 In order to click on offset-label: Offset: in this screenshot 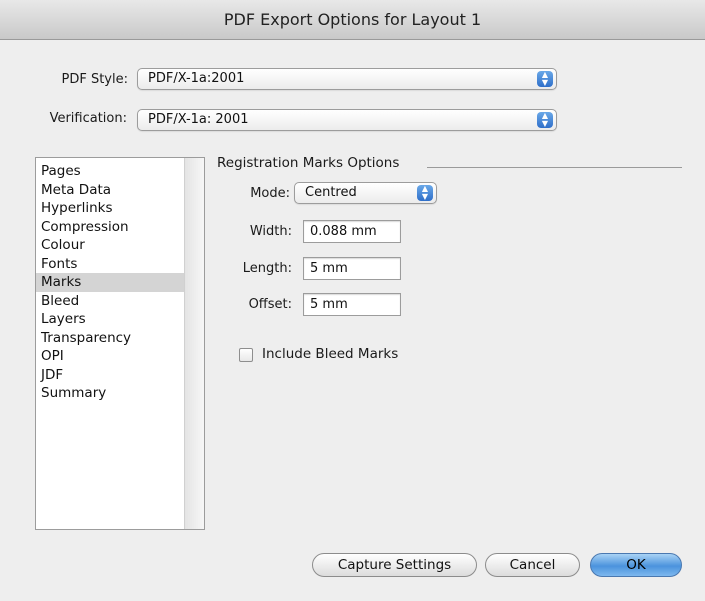, I will do `click(270, 304)`.